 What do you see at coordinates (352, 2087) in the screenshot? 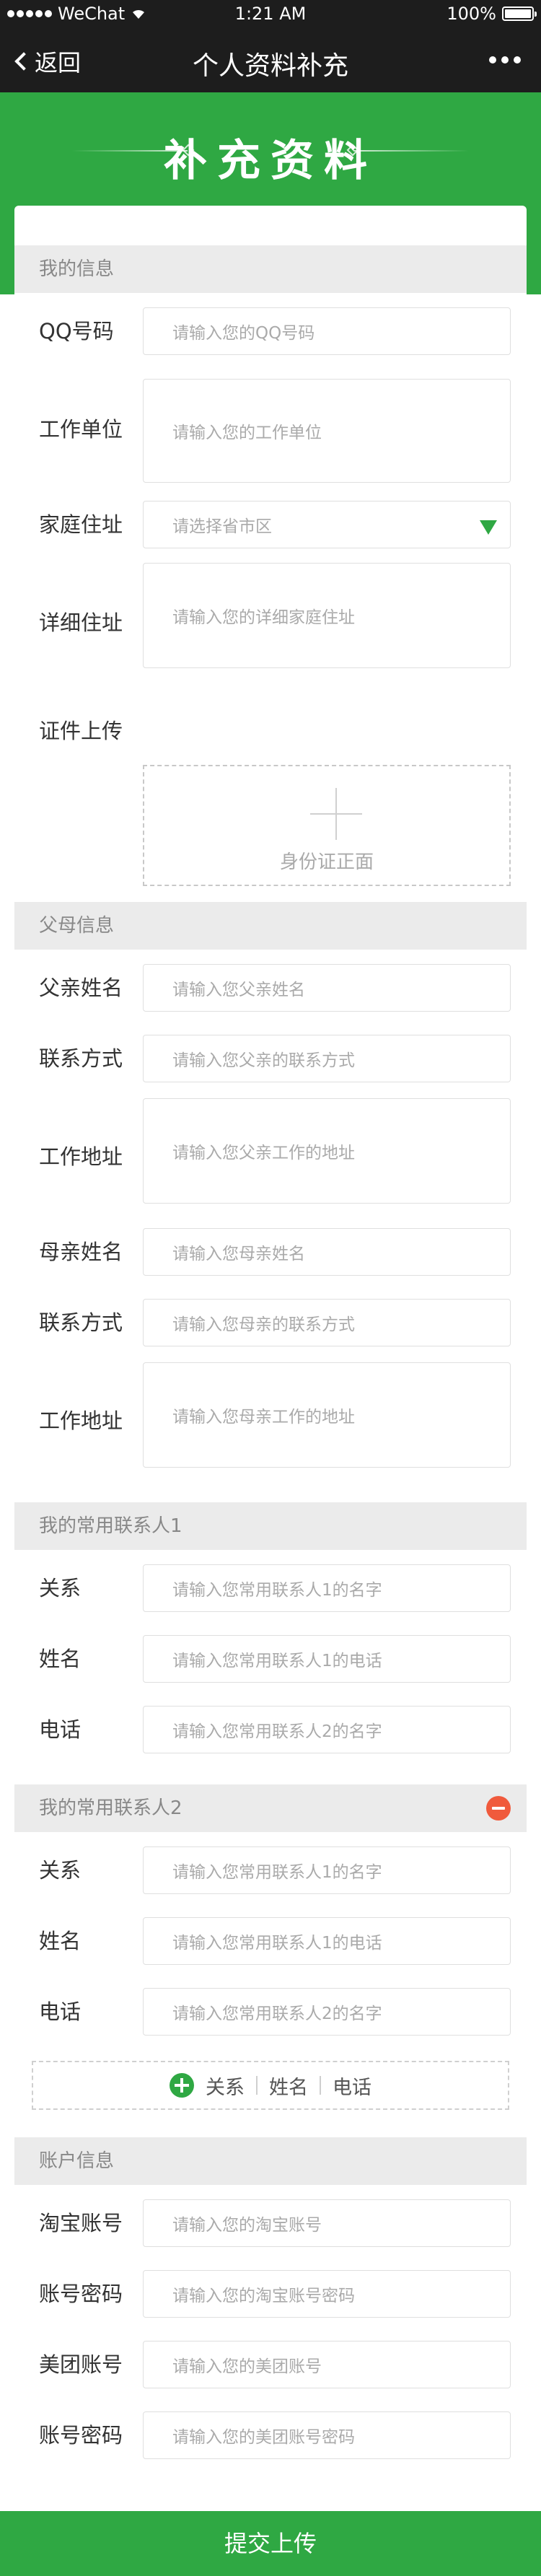
I see `add-contact-phone: 电话` at bounding box center [352, 2087].